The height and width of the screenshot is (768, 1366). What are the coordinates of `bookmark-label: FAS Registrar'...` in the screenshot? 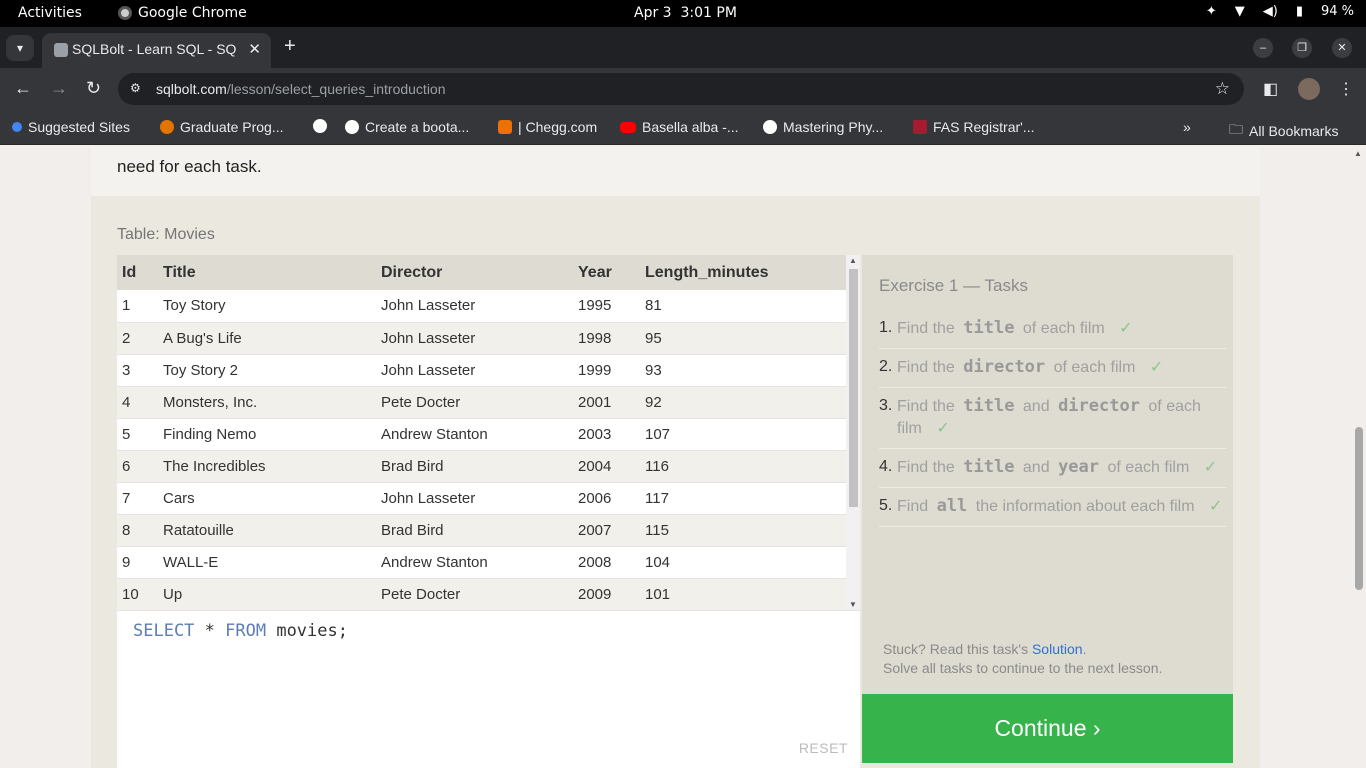 It's located at (984, 127).